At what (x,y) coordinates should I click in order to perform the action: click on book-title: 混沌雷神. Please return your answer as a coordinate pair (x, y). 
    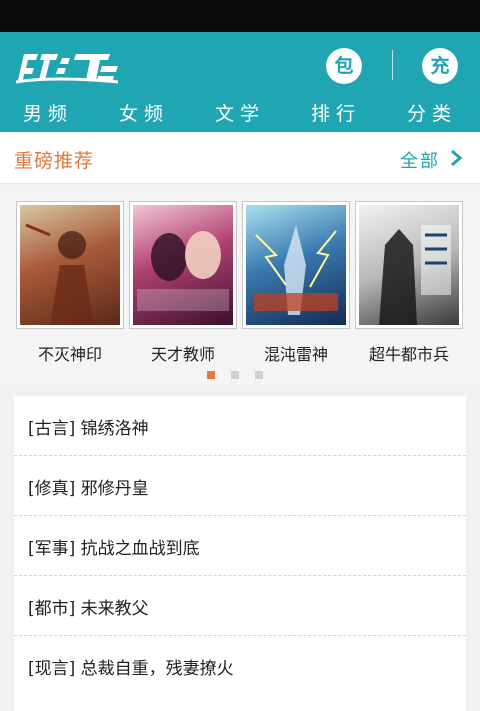
    Looking at the image, I should click on (296, 353).